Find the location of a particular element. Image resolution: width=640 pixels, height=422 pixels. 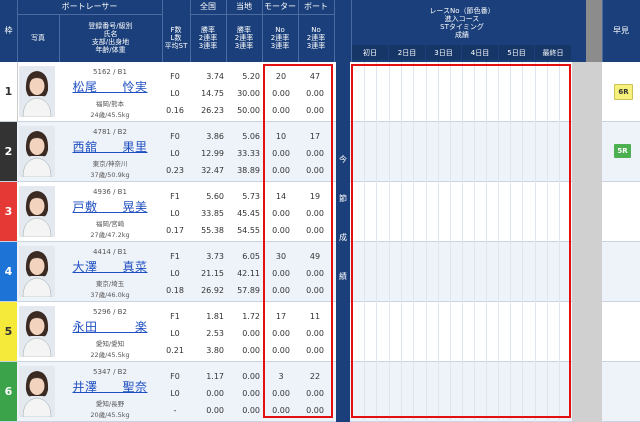

header-zenkoku-rates: 勝率 2連率 3連率 is located at coordinates (208, 38).